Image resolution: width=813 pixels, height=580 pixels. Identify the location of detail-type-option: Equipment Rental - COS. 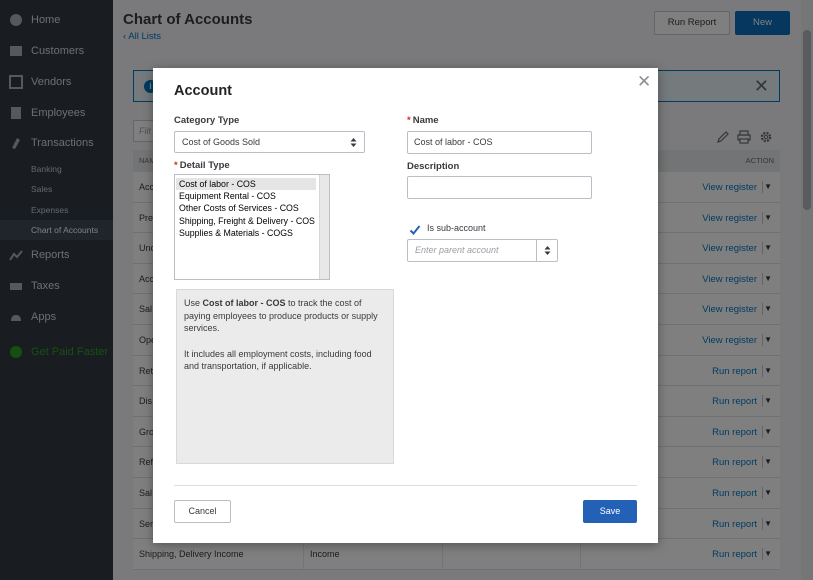
(246, 196).